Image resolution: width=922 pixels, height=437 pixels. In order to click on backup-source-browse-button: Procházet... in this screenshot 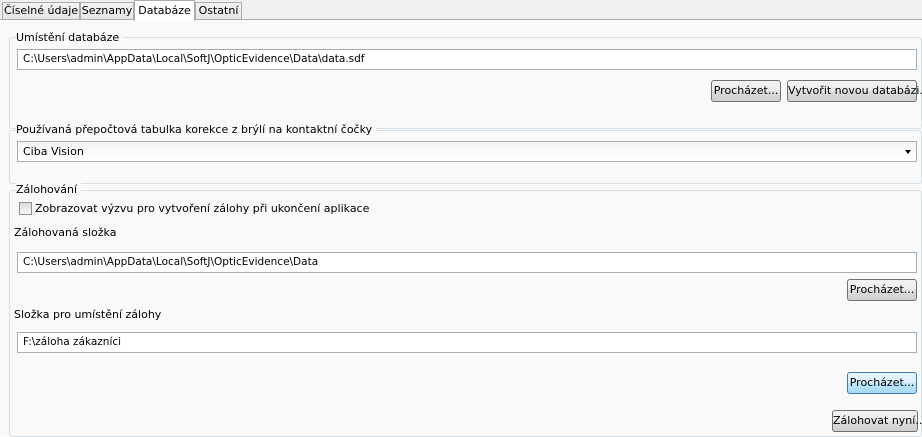, I will do `click(882, 290)`.